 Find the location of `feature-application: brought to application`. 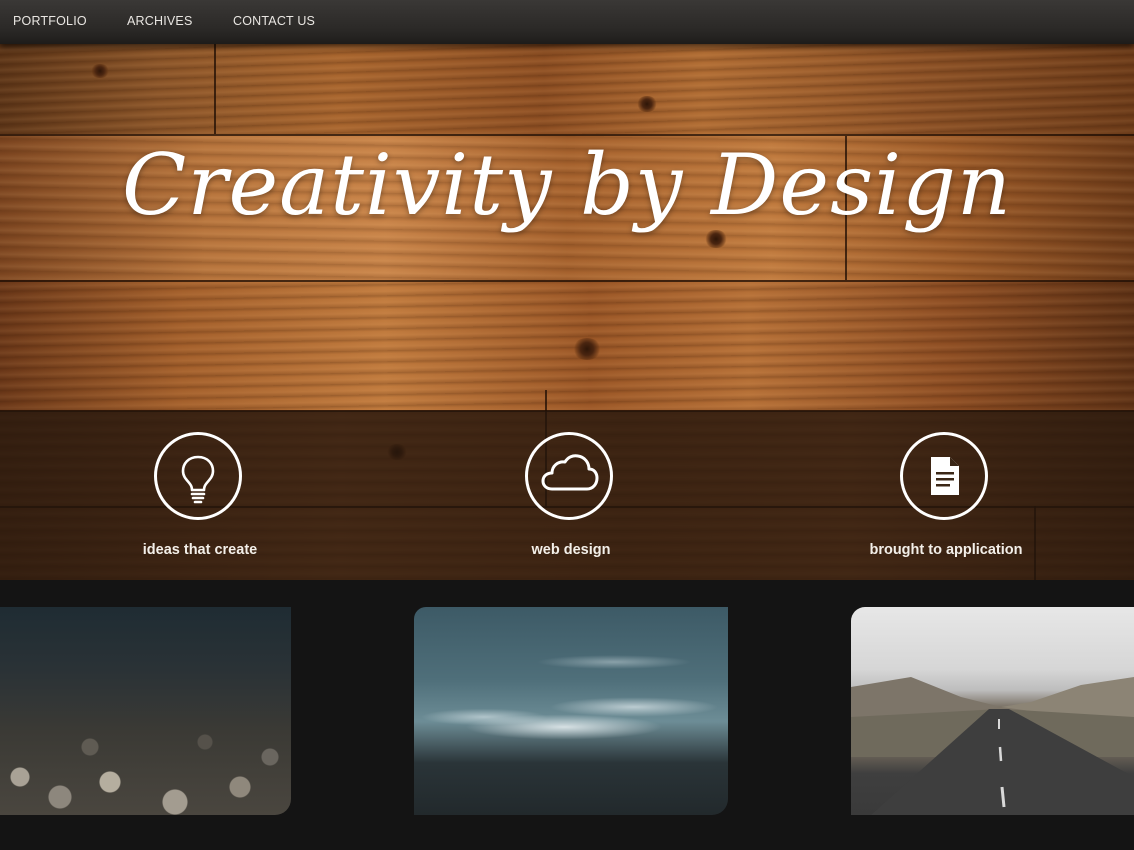

feature-application: brought to application is located at coordinates (946, 495).